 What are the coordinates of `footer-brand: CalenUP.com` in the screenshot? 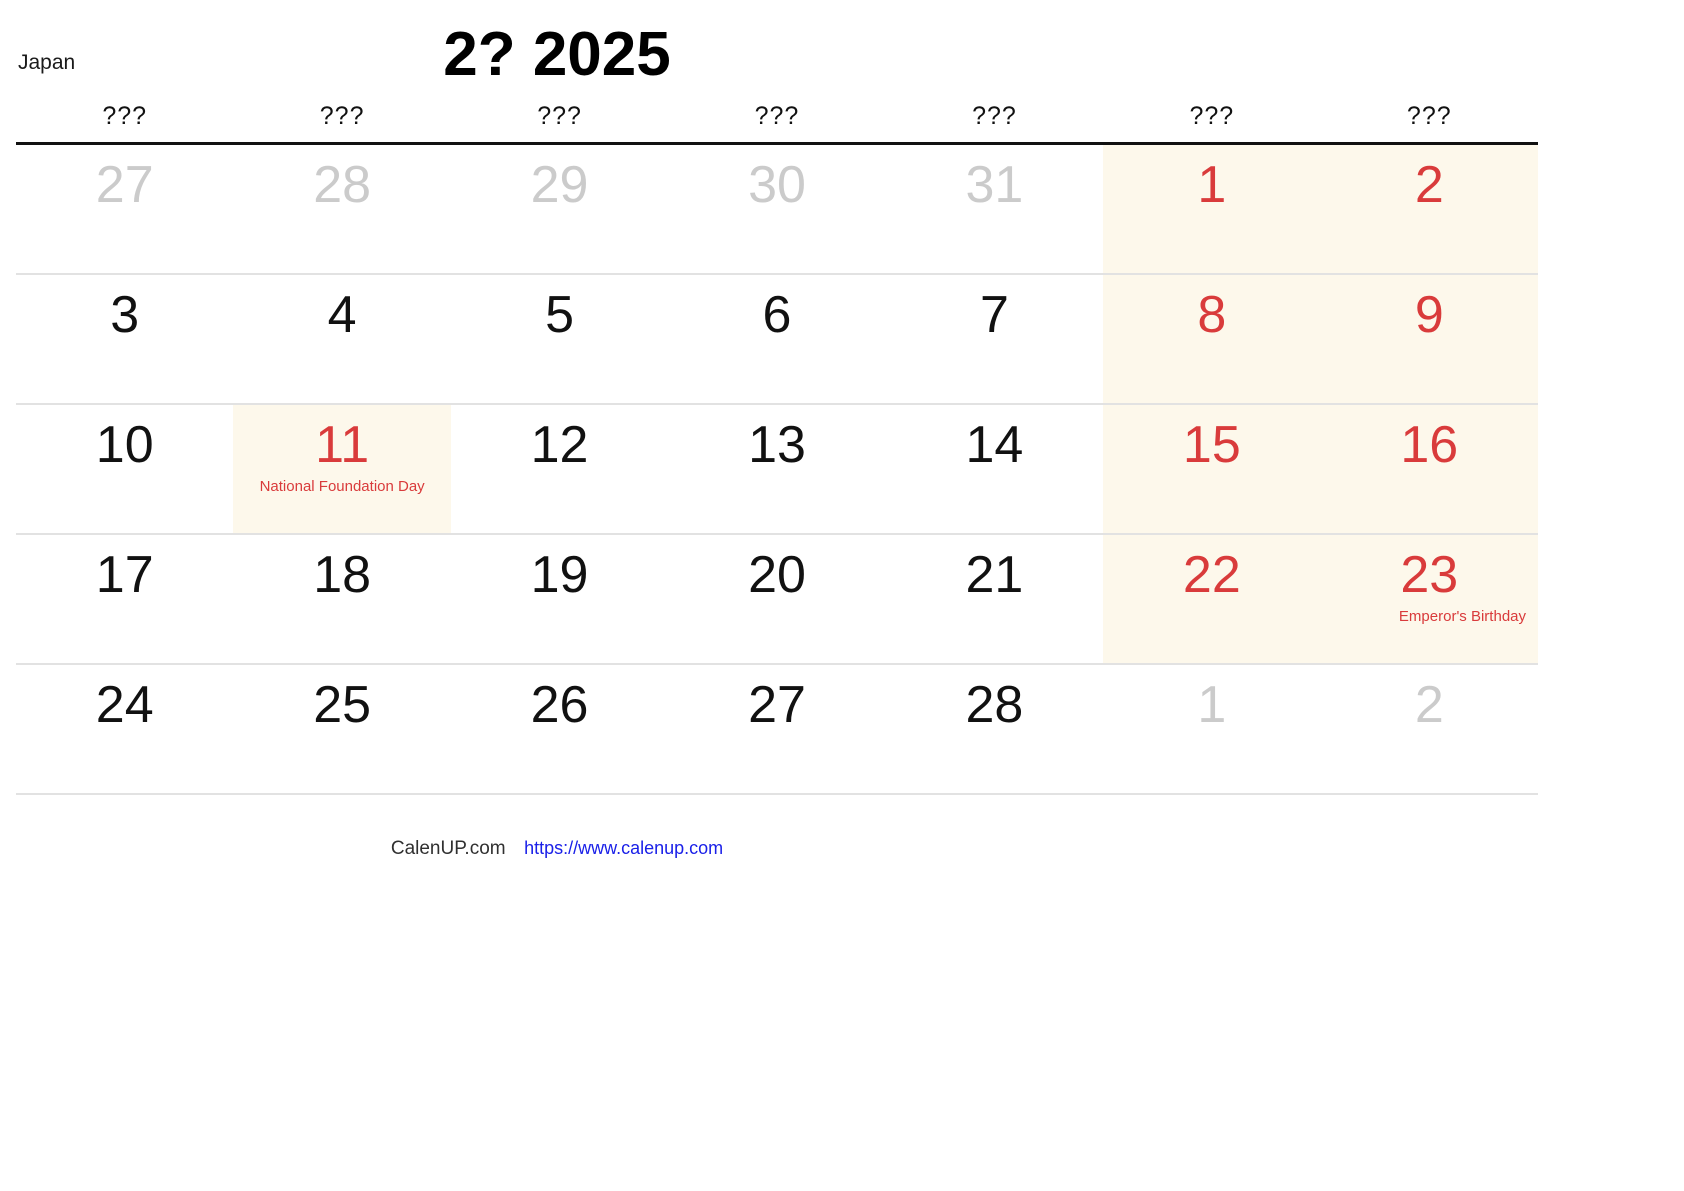 It's located at (448, 848).